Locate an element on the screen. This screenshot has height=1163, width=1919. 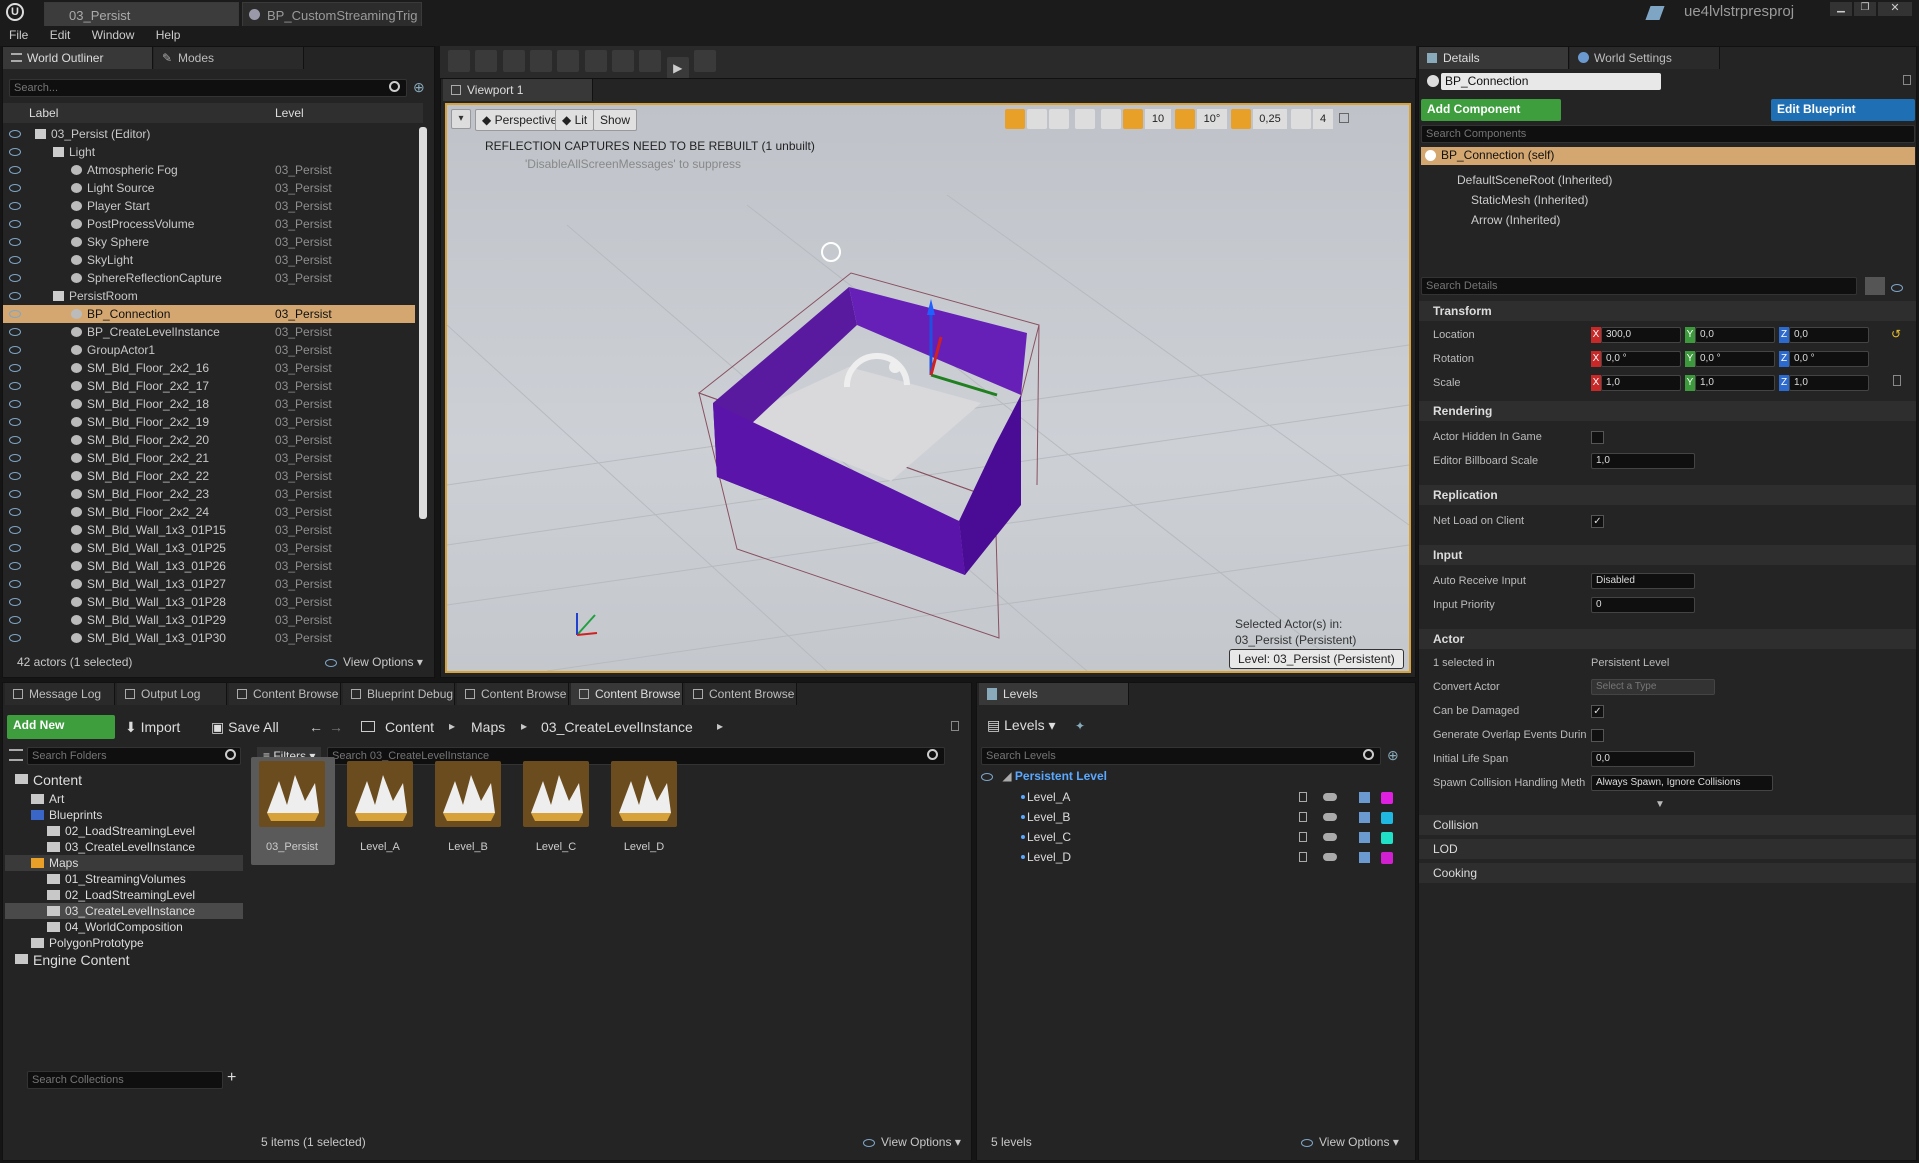
tab-details: Details is located at coordinates (1494, 58).